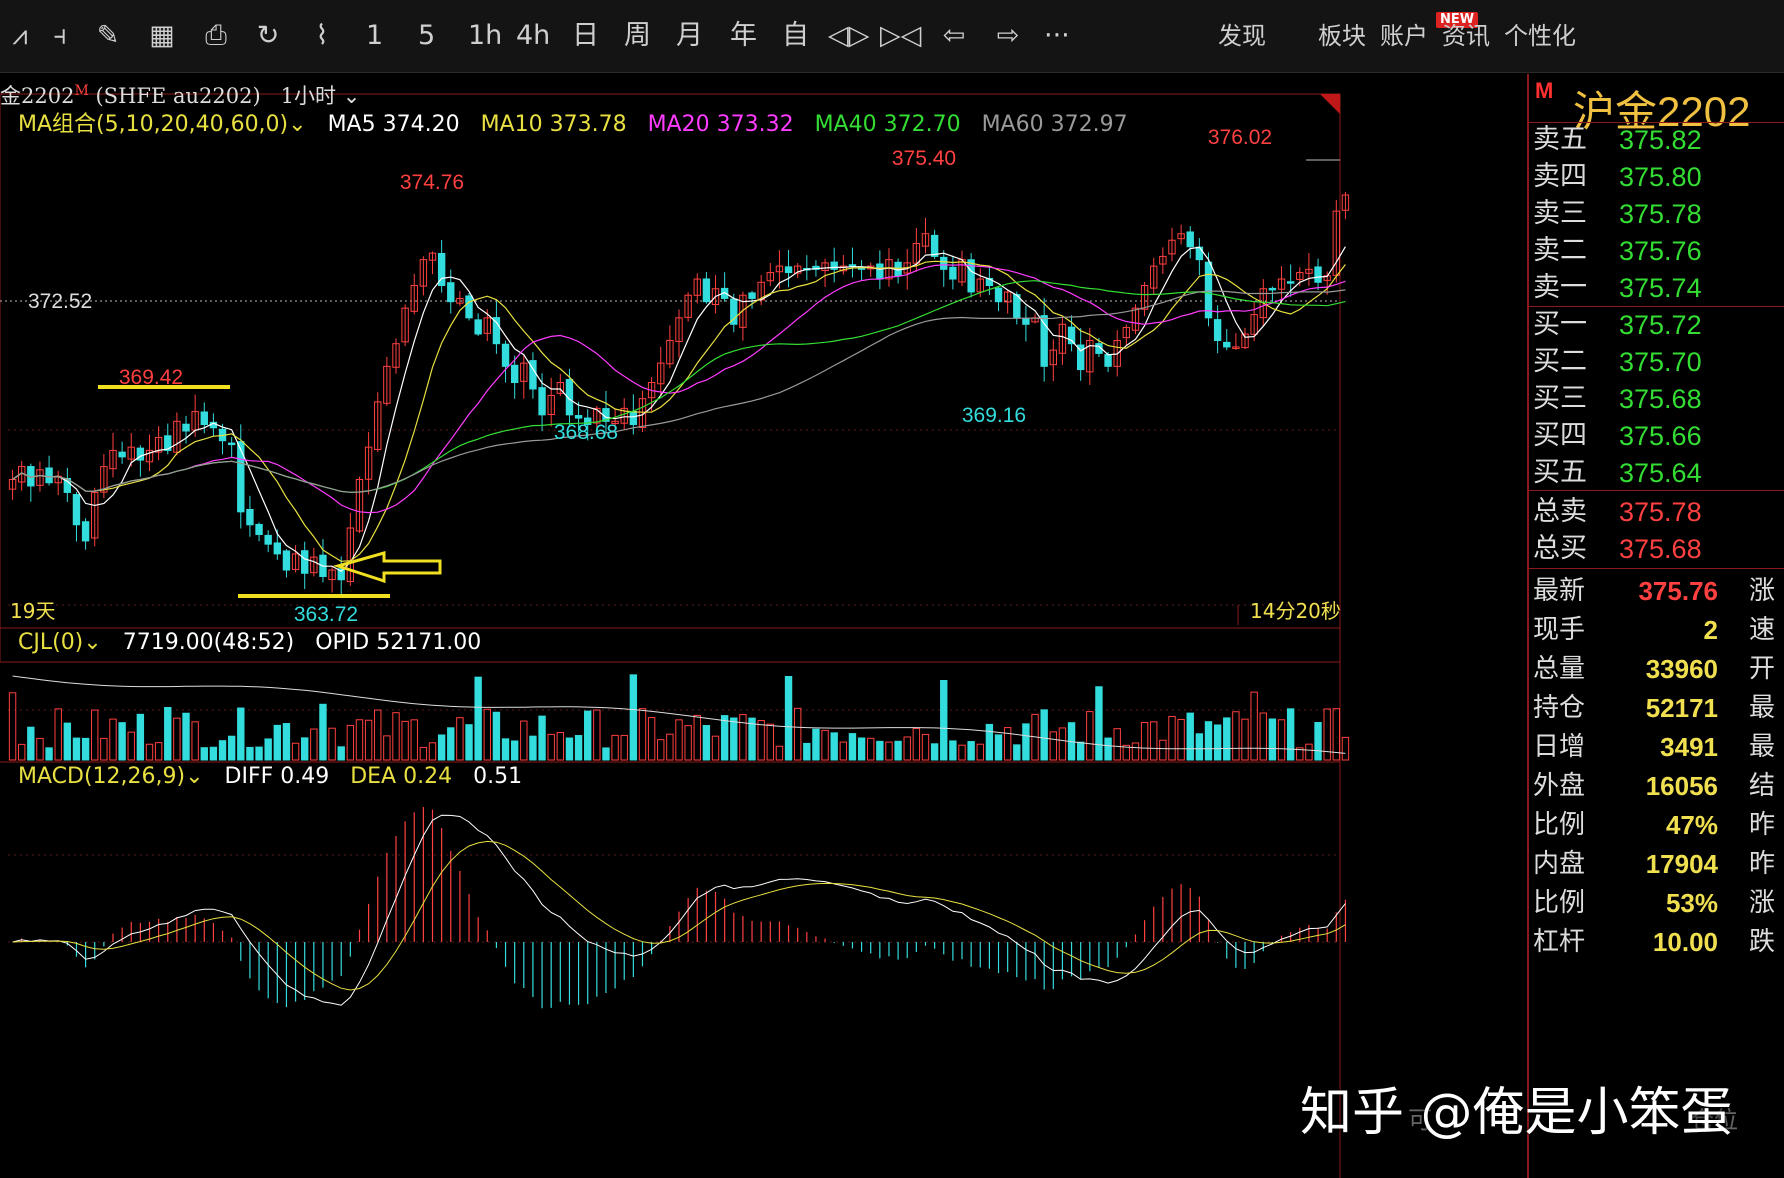 The height and width of the screenshot is (1178, 1784). I want to click on period-4h: 4h, so click(533, 36).